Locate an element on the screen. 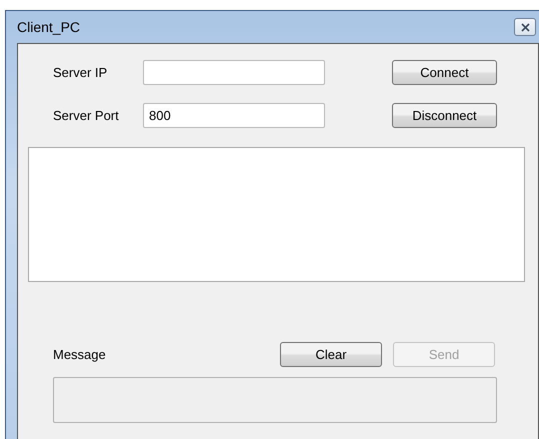  server-port-label: Server Port is located at coordinates (86, 115).